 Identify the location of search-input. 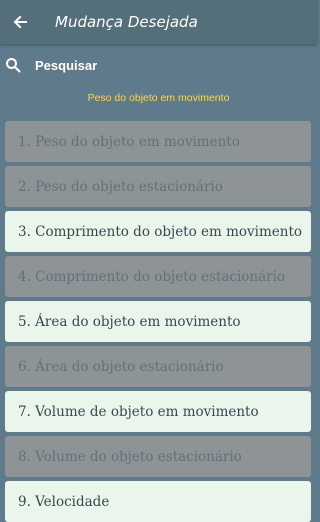
(160, 65).